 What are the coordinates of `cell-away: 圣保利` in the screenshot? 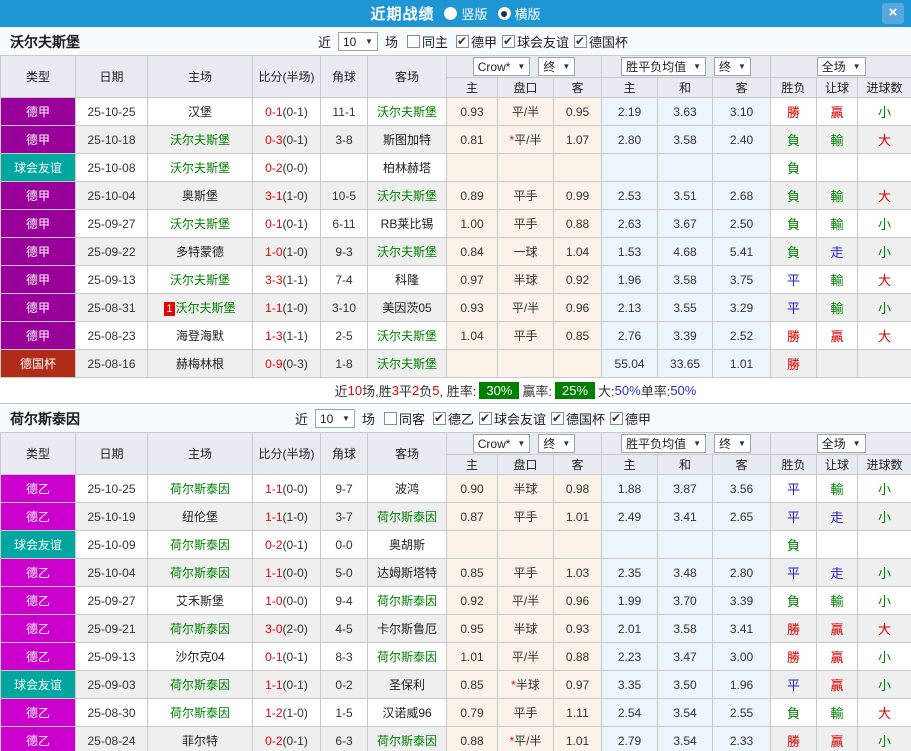 It's located at (407, 684).